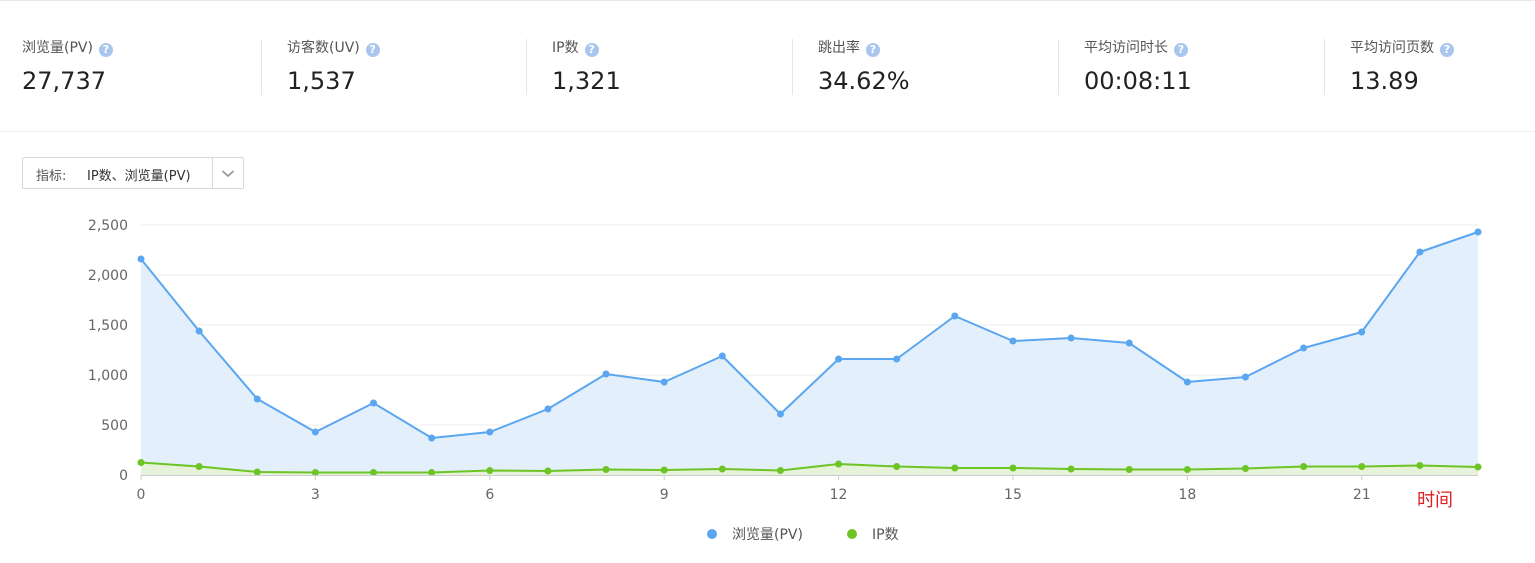 This screenshot has width=1535, height=563. Describe the element at coordinates (139, 176) in the screenshot. I see `metric-selector-value: IP数、浏览量(PV)` at that location.